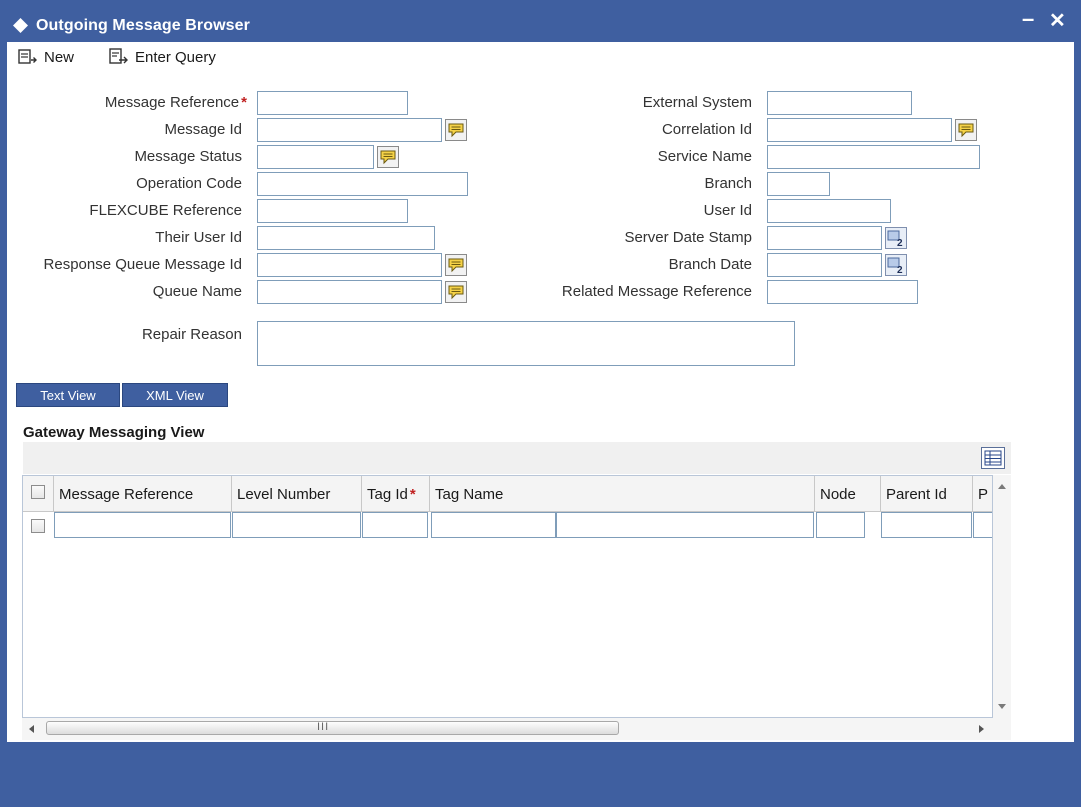 Image resolution: width=1081 pixels, height=807 pixels. Describe the element at coordinates (704, 156) in the screenshot. I see `service-name-label: Service Name` at that location.